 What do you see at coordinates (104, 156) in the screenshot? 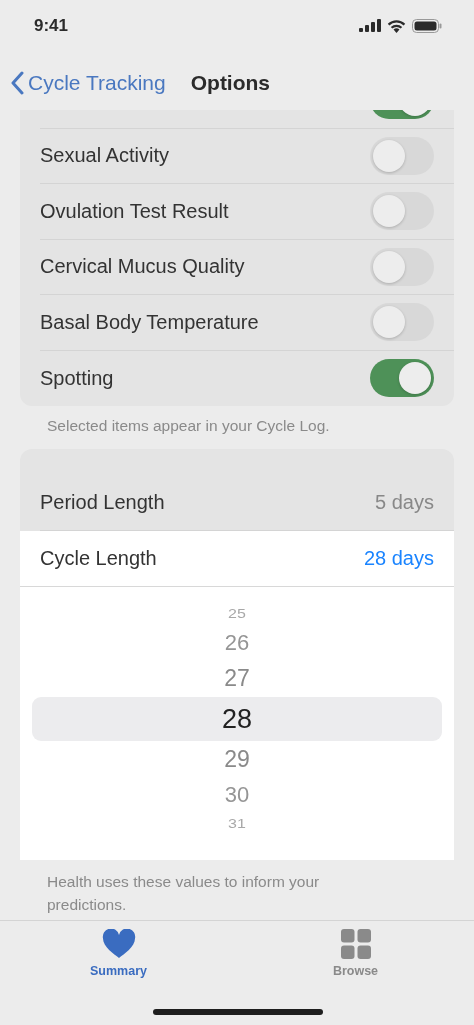
I see `option-label: Sexual Activity` at bounding box center [104, 156].